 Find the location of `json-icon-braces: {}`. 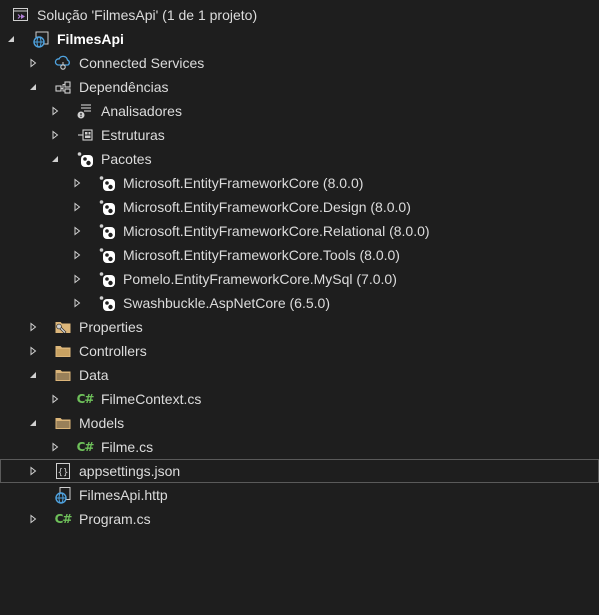

json-icon-braces: {} is located at coordinates (63, 473).